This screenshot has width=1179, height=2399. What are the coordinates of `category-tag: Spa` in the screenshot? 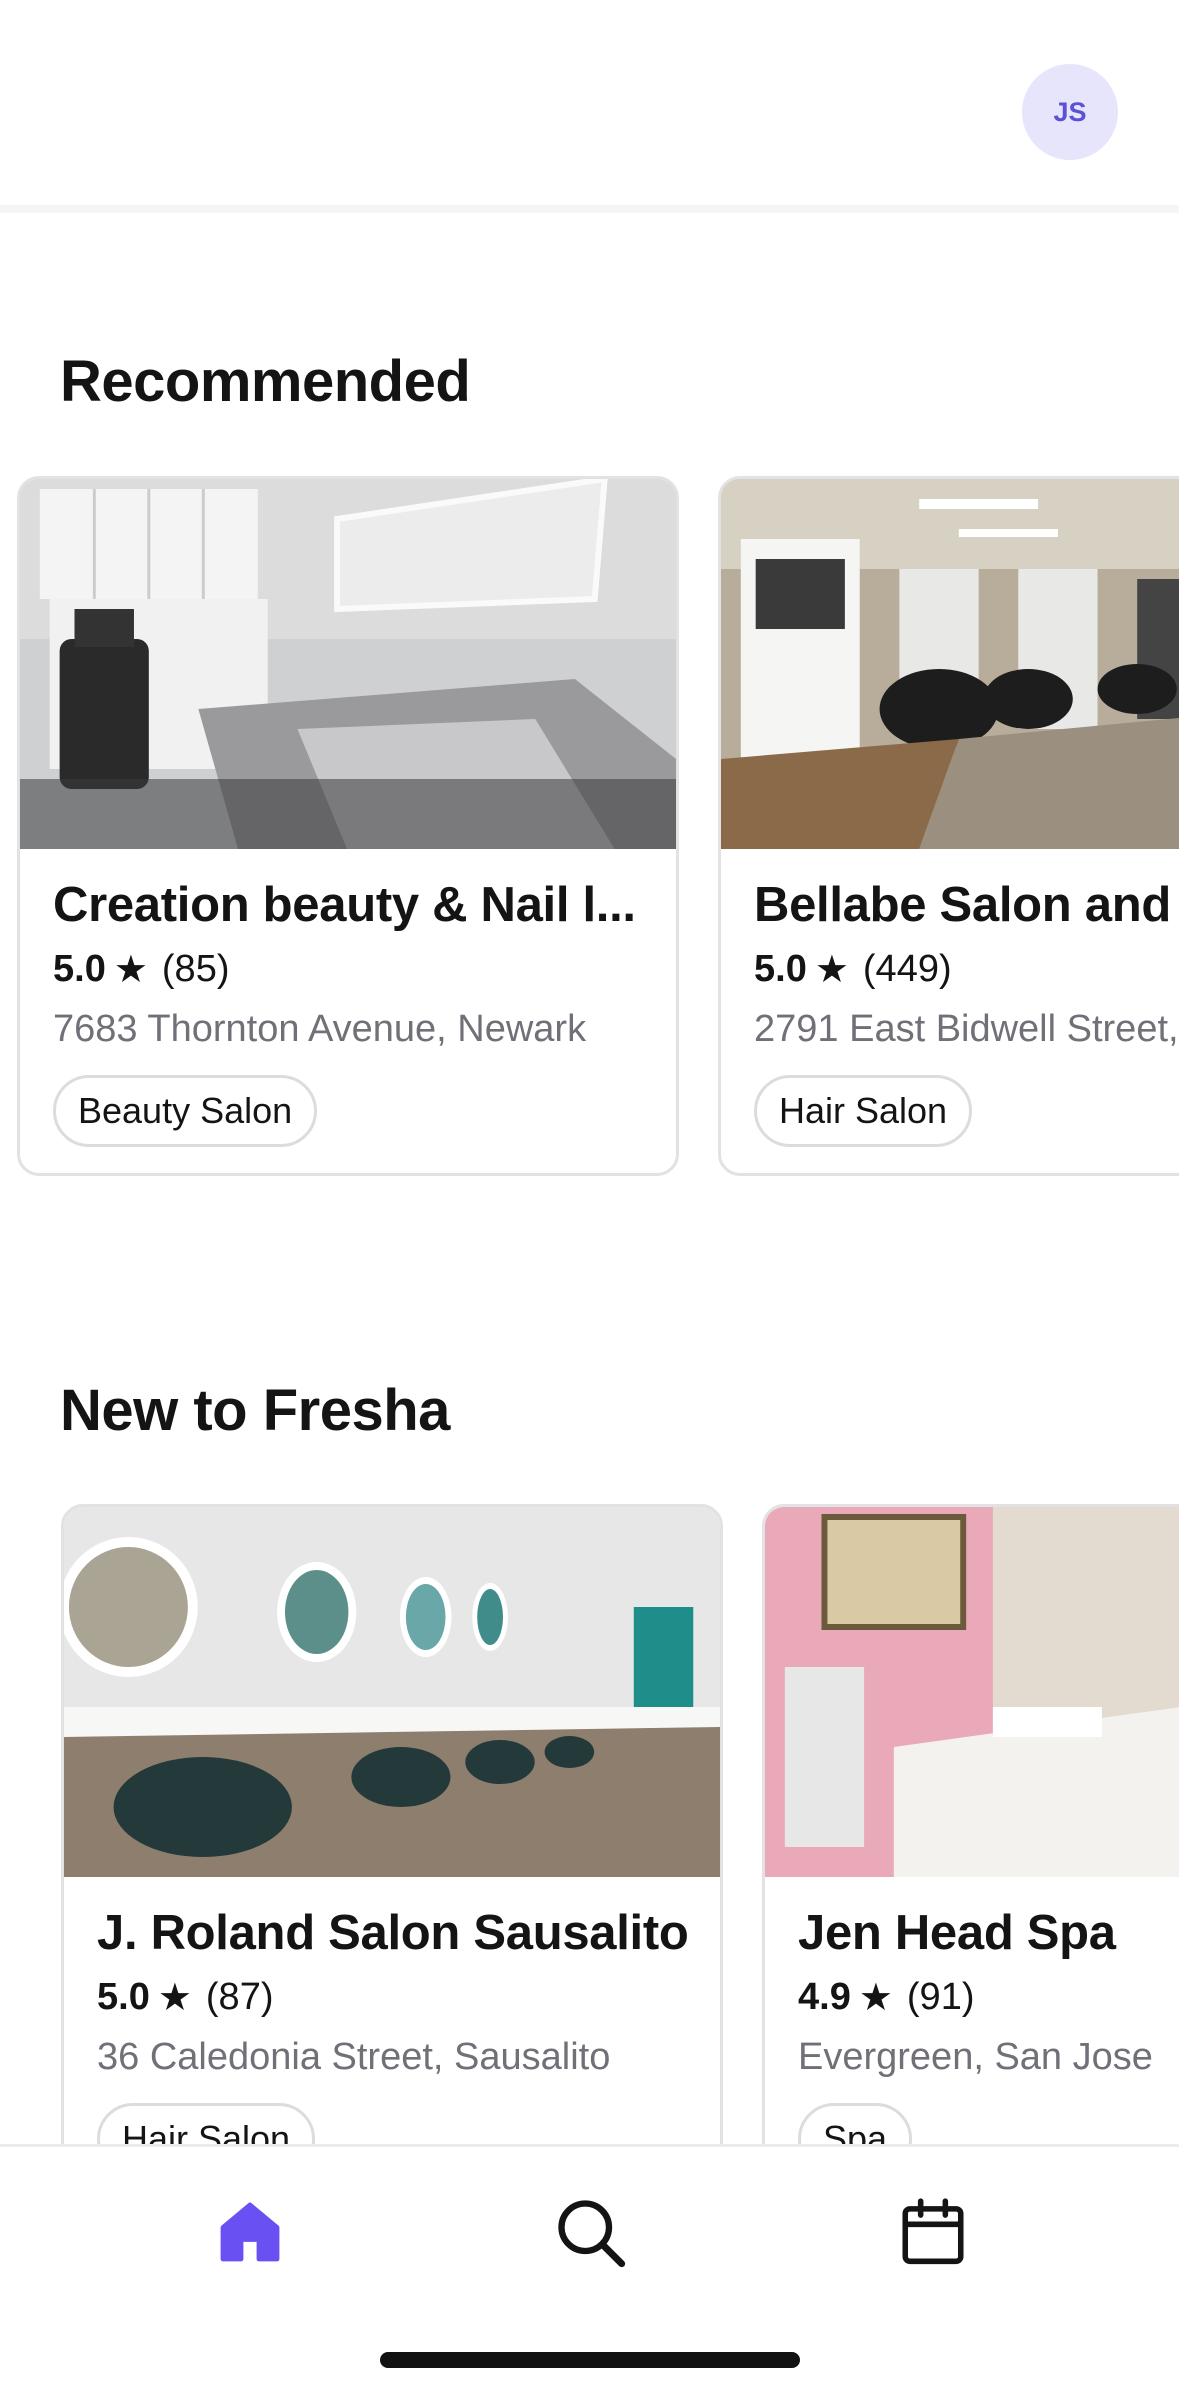 It's located at (855, 2123).